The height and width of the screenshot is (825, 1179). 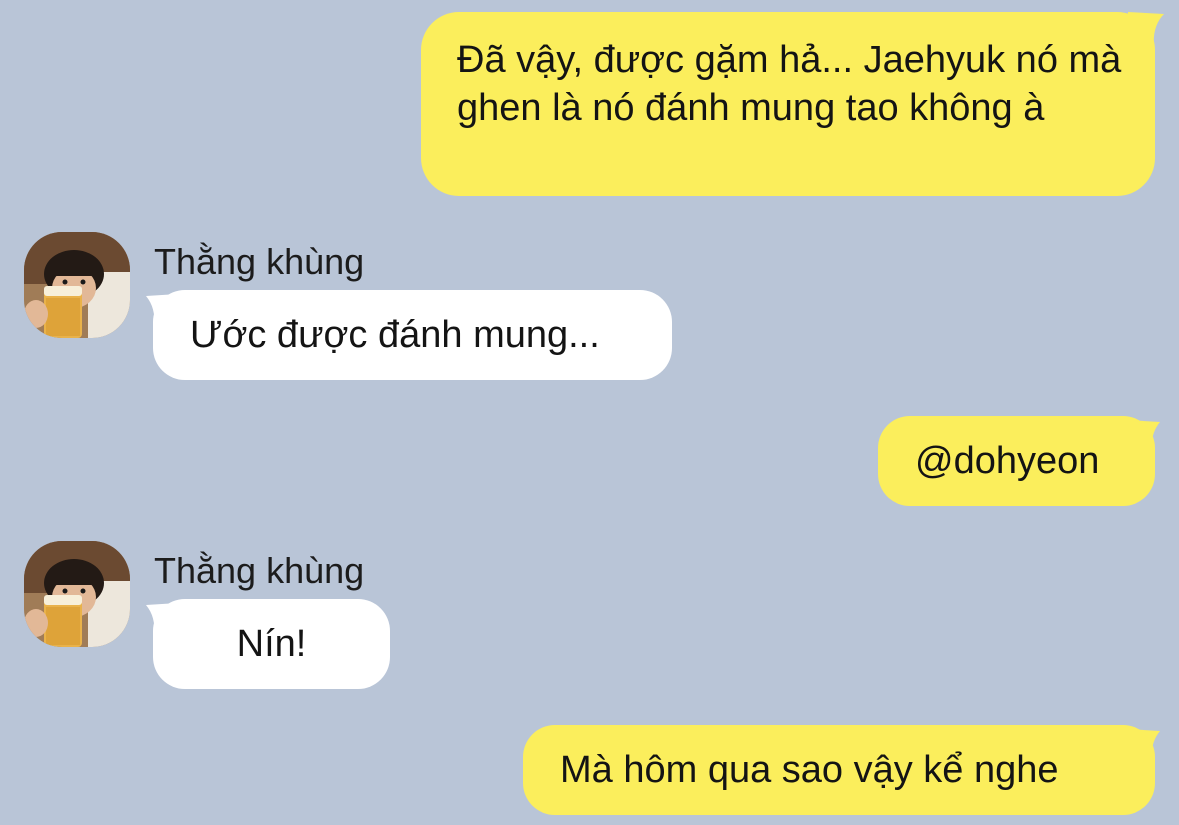 I want to click on message-text: Nín!, so click(x=271, y=644).